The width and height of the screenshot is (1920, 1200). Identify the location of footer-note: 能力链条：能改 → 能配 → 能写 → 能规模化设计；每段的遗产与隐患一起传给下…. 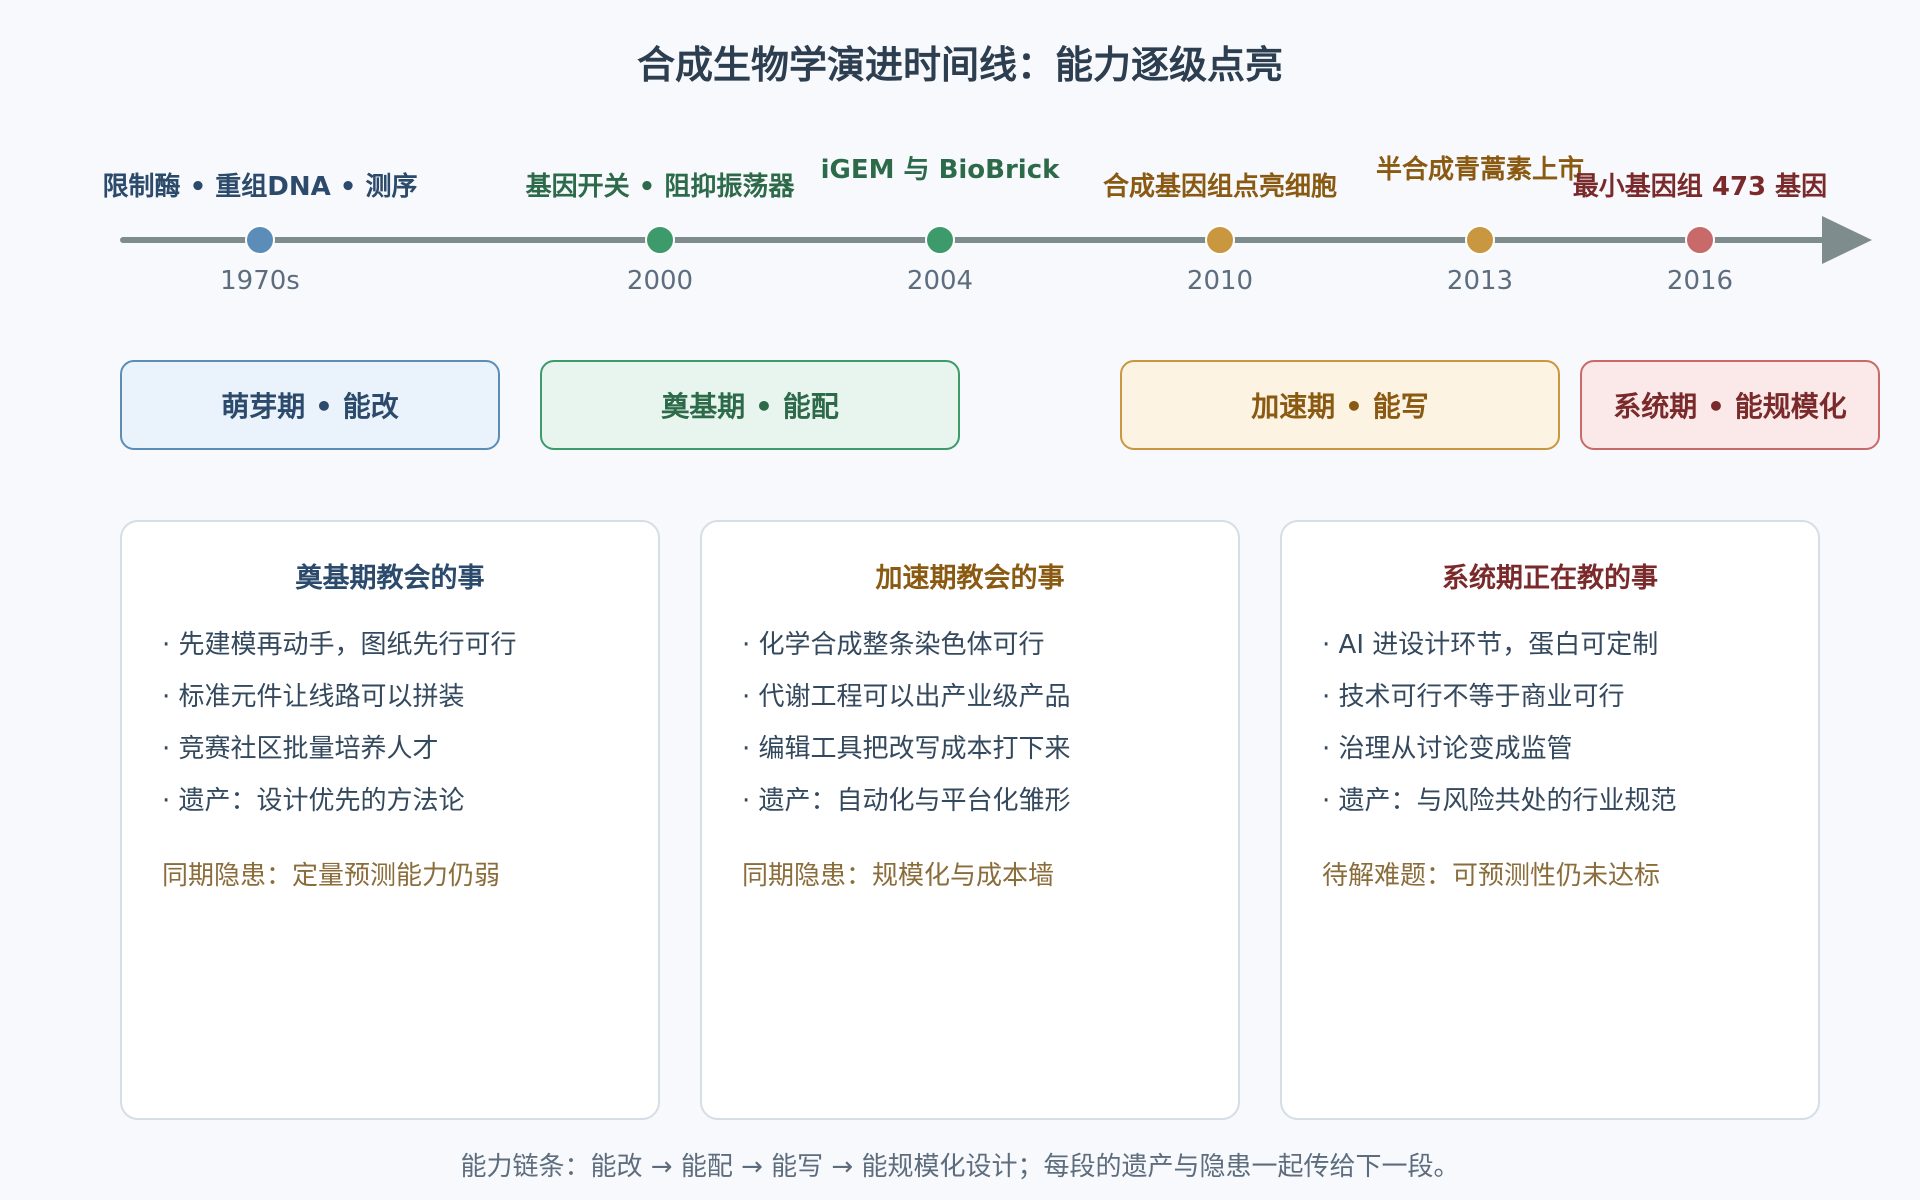
(960, 1167).